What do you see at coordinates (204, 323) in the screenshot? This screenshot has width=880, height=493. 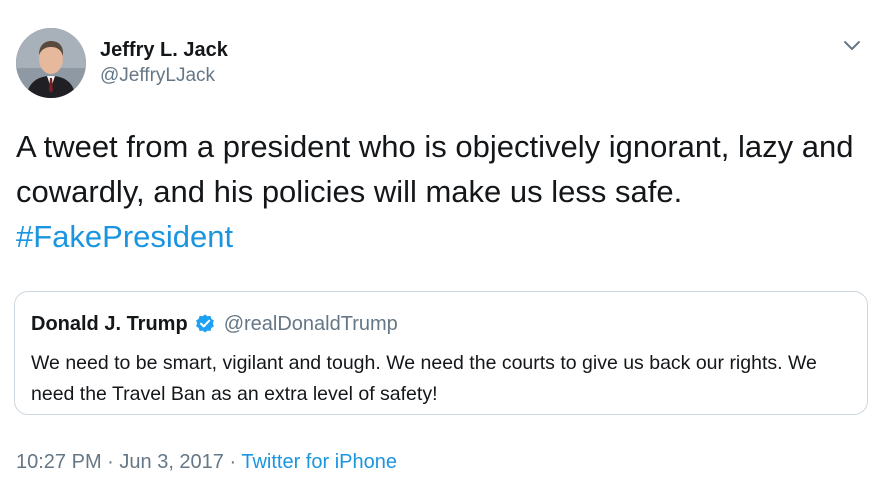 I see `verified-badge-icon` at bounding box center [204, 323].